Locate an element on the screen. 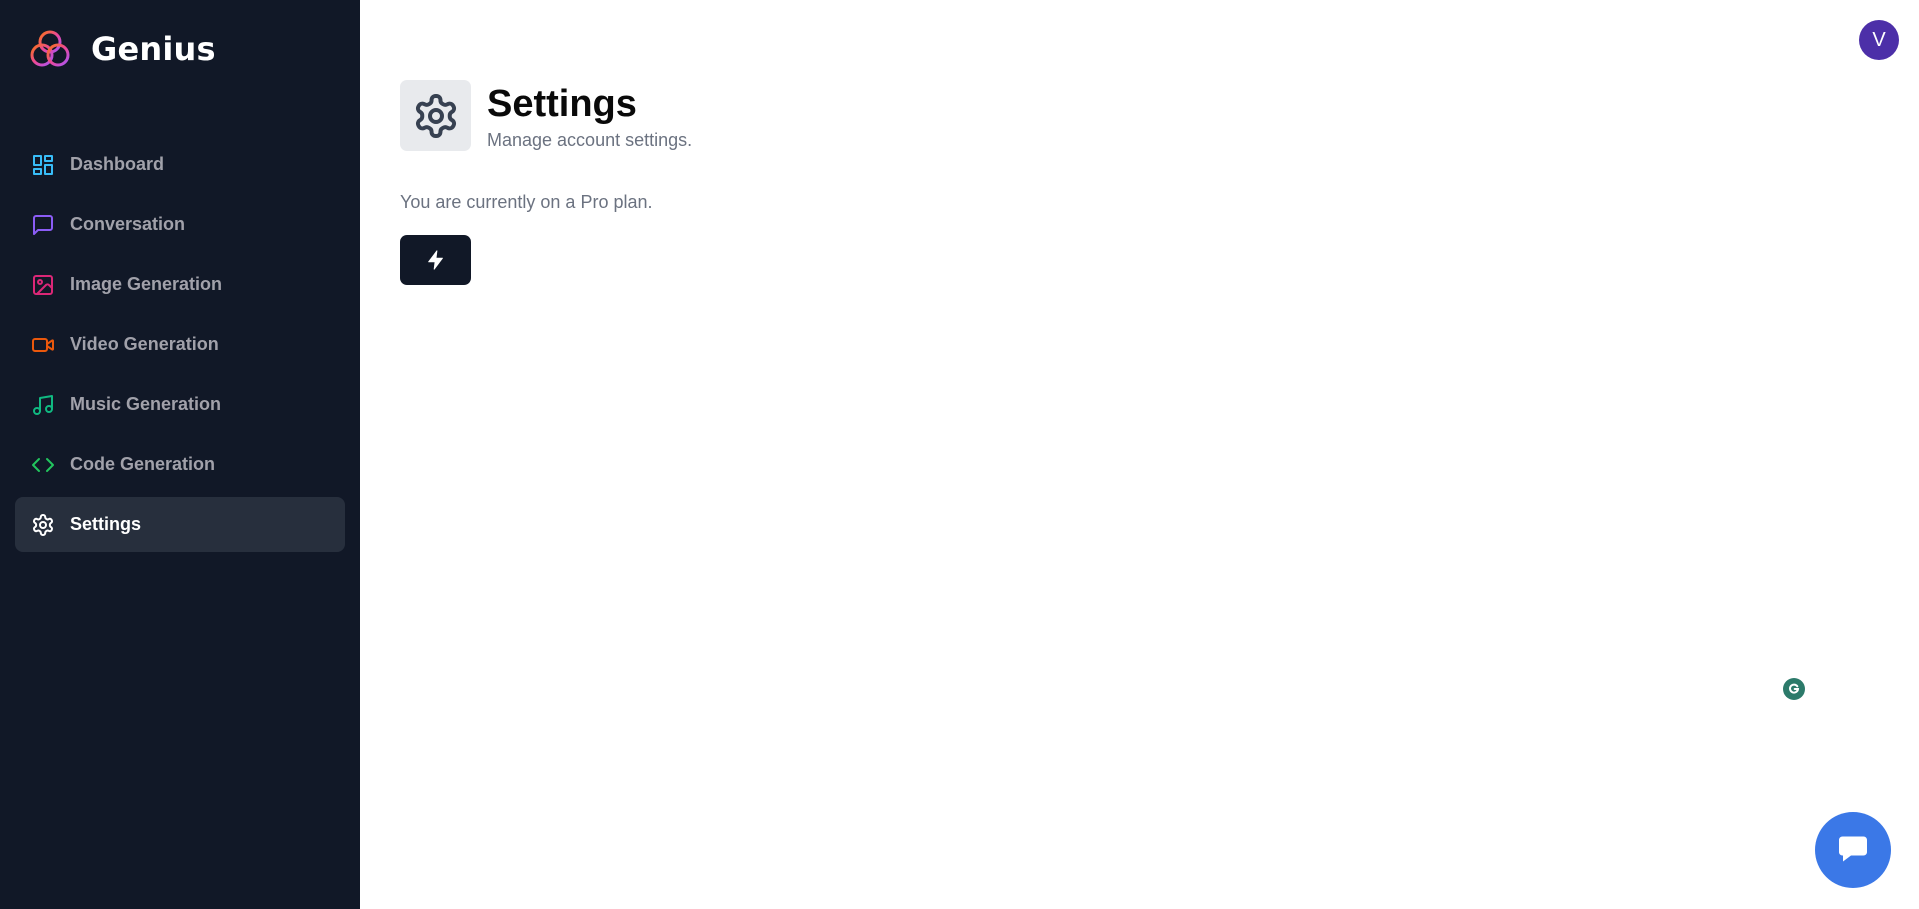 This screenshot has width=1919, height=909. chat-support-button is located at coordinates (1853, 850).